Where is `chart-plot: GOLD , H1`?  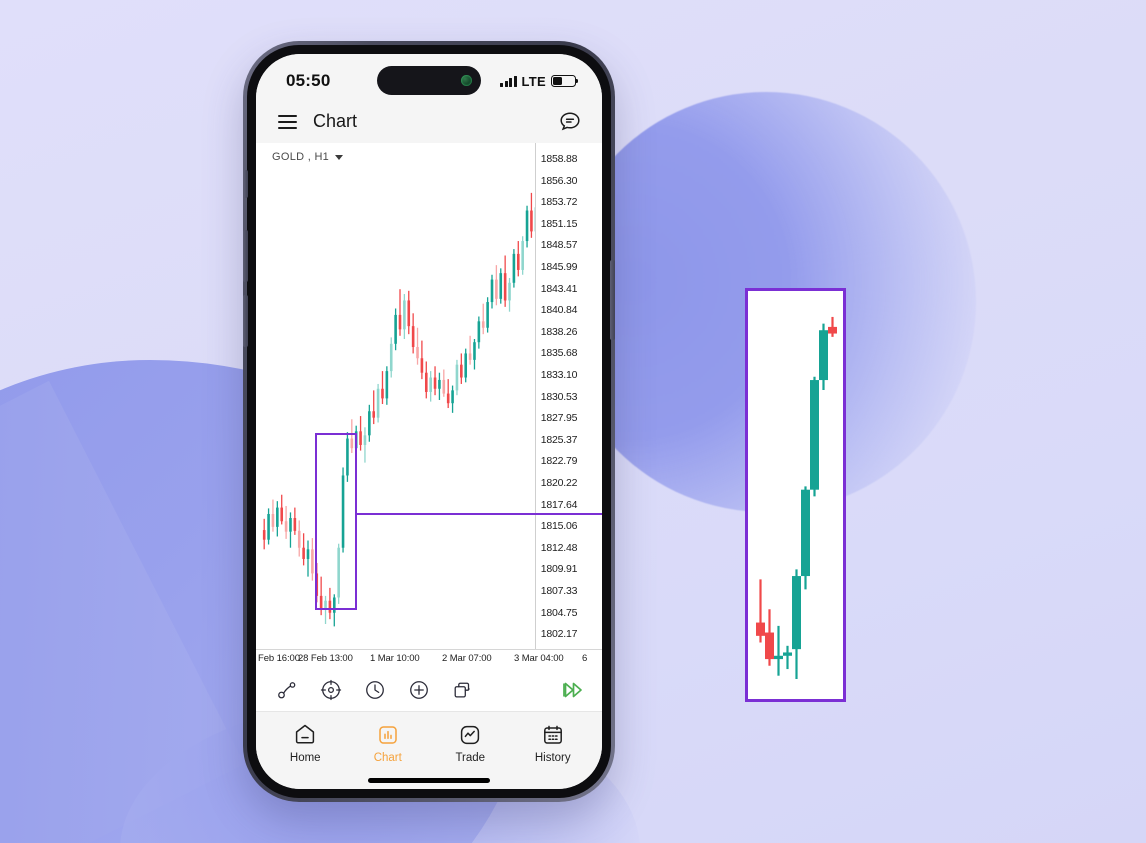 chart-plot: GOLD , H1 is located at coordinates (395, 396).